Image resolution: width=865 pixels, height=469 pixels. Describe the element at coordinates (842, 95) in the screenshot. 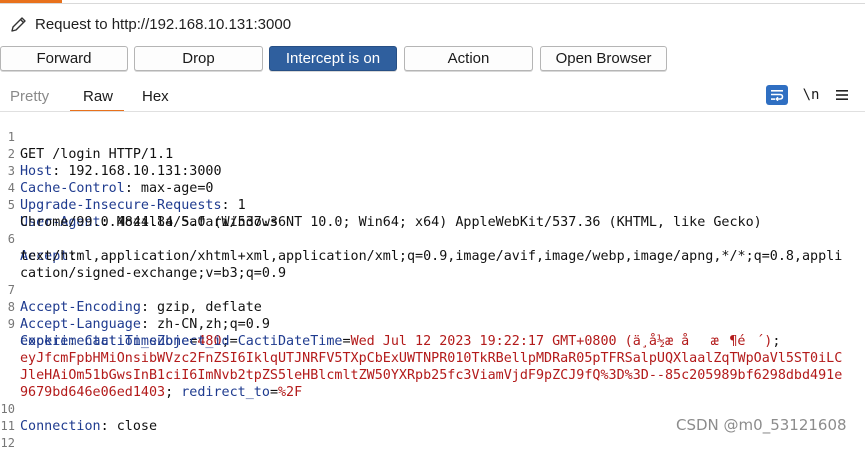

I see `menu-icon` at that location.